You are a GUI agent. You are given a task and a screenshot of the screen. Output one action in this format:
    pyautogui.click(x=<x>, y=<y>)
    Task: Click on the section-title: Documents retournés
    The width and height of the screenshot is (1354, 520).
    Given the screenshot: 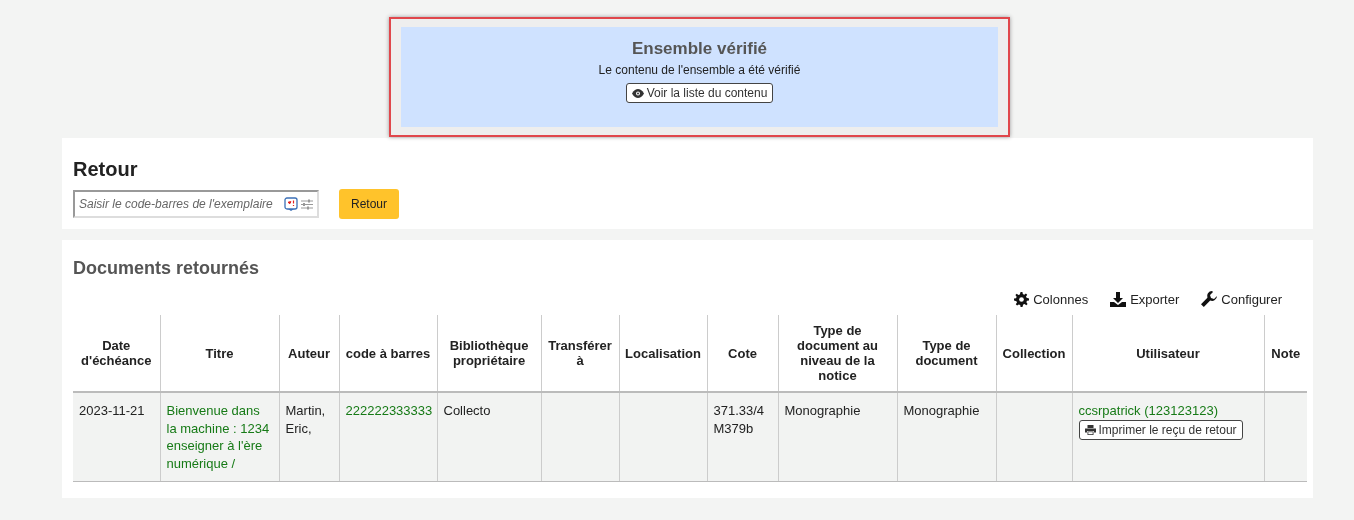 What is the action you would take?
    pyautogui.click(x=167, y=268)
    